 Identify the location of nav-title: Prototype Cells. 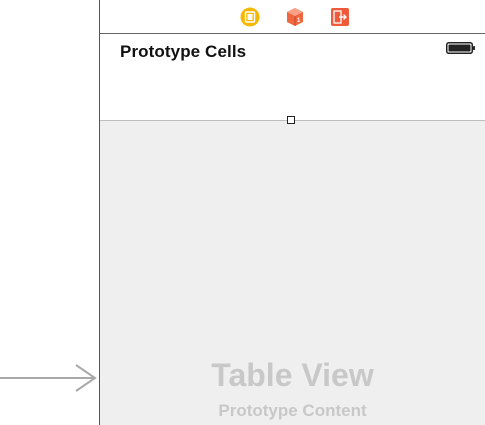
(183, 51).